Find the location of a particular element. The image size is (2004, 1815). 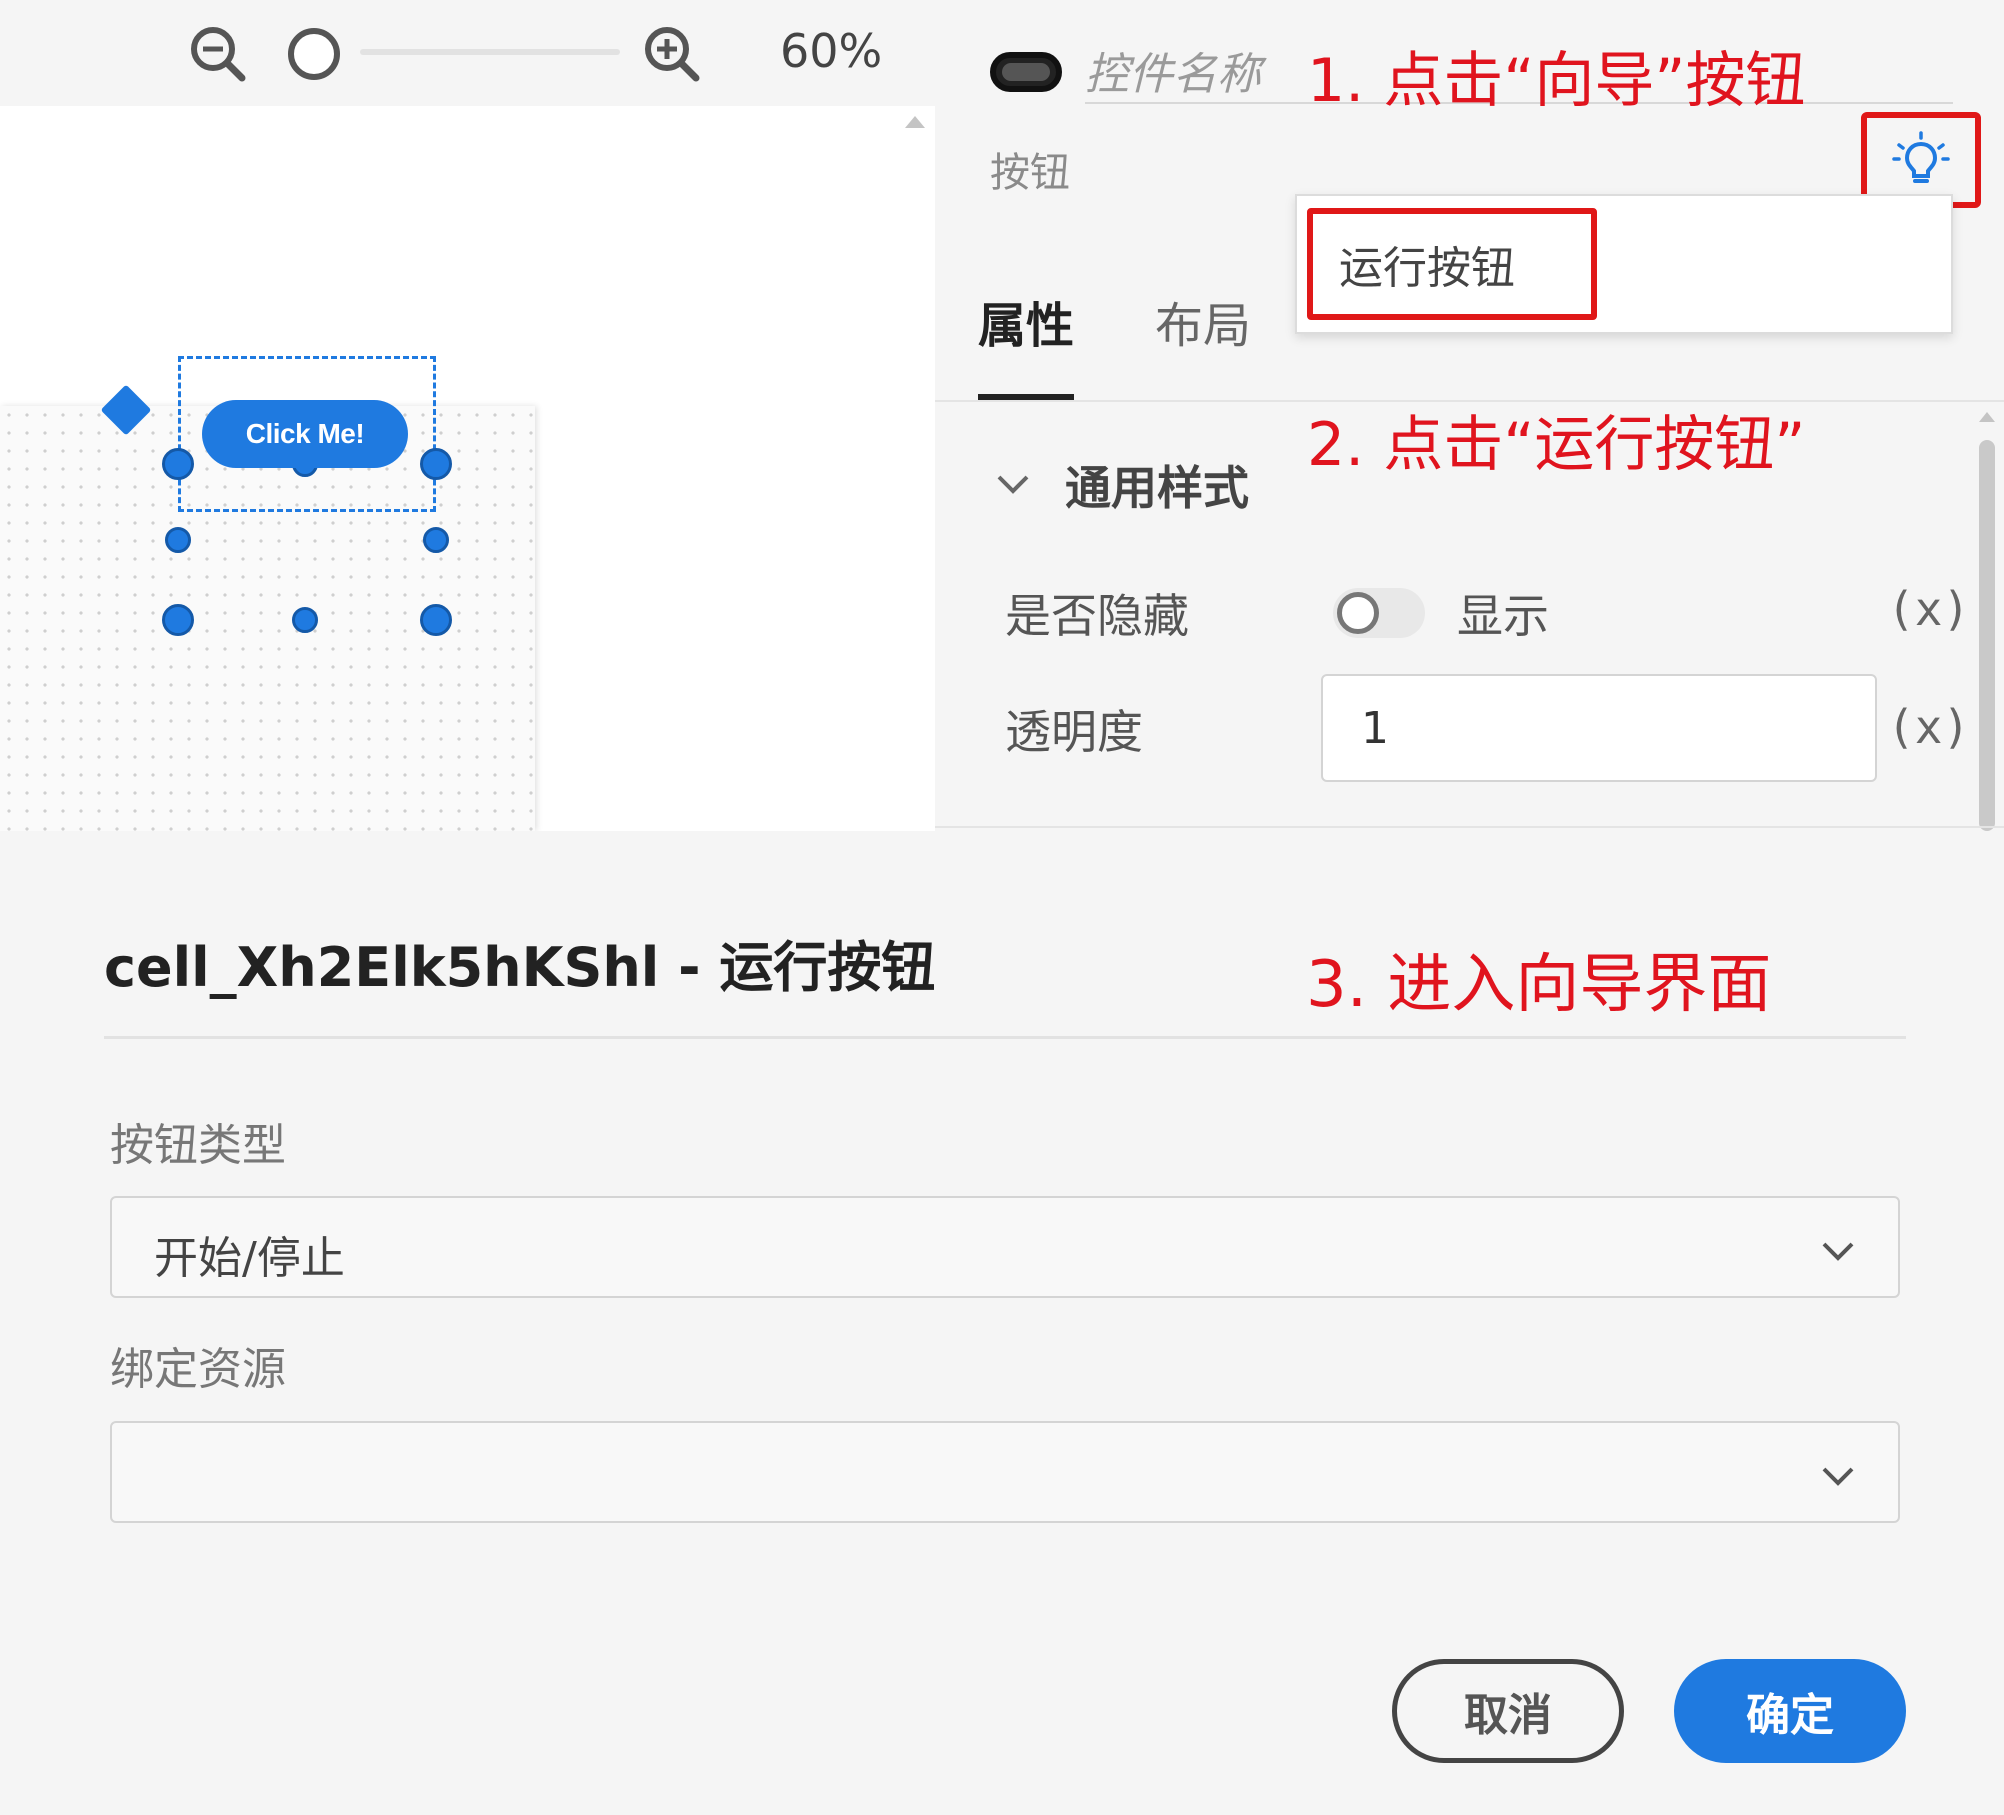

hidden-state-text: 显示 is located at coordinates (1503, 616).